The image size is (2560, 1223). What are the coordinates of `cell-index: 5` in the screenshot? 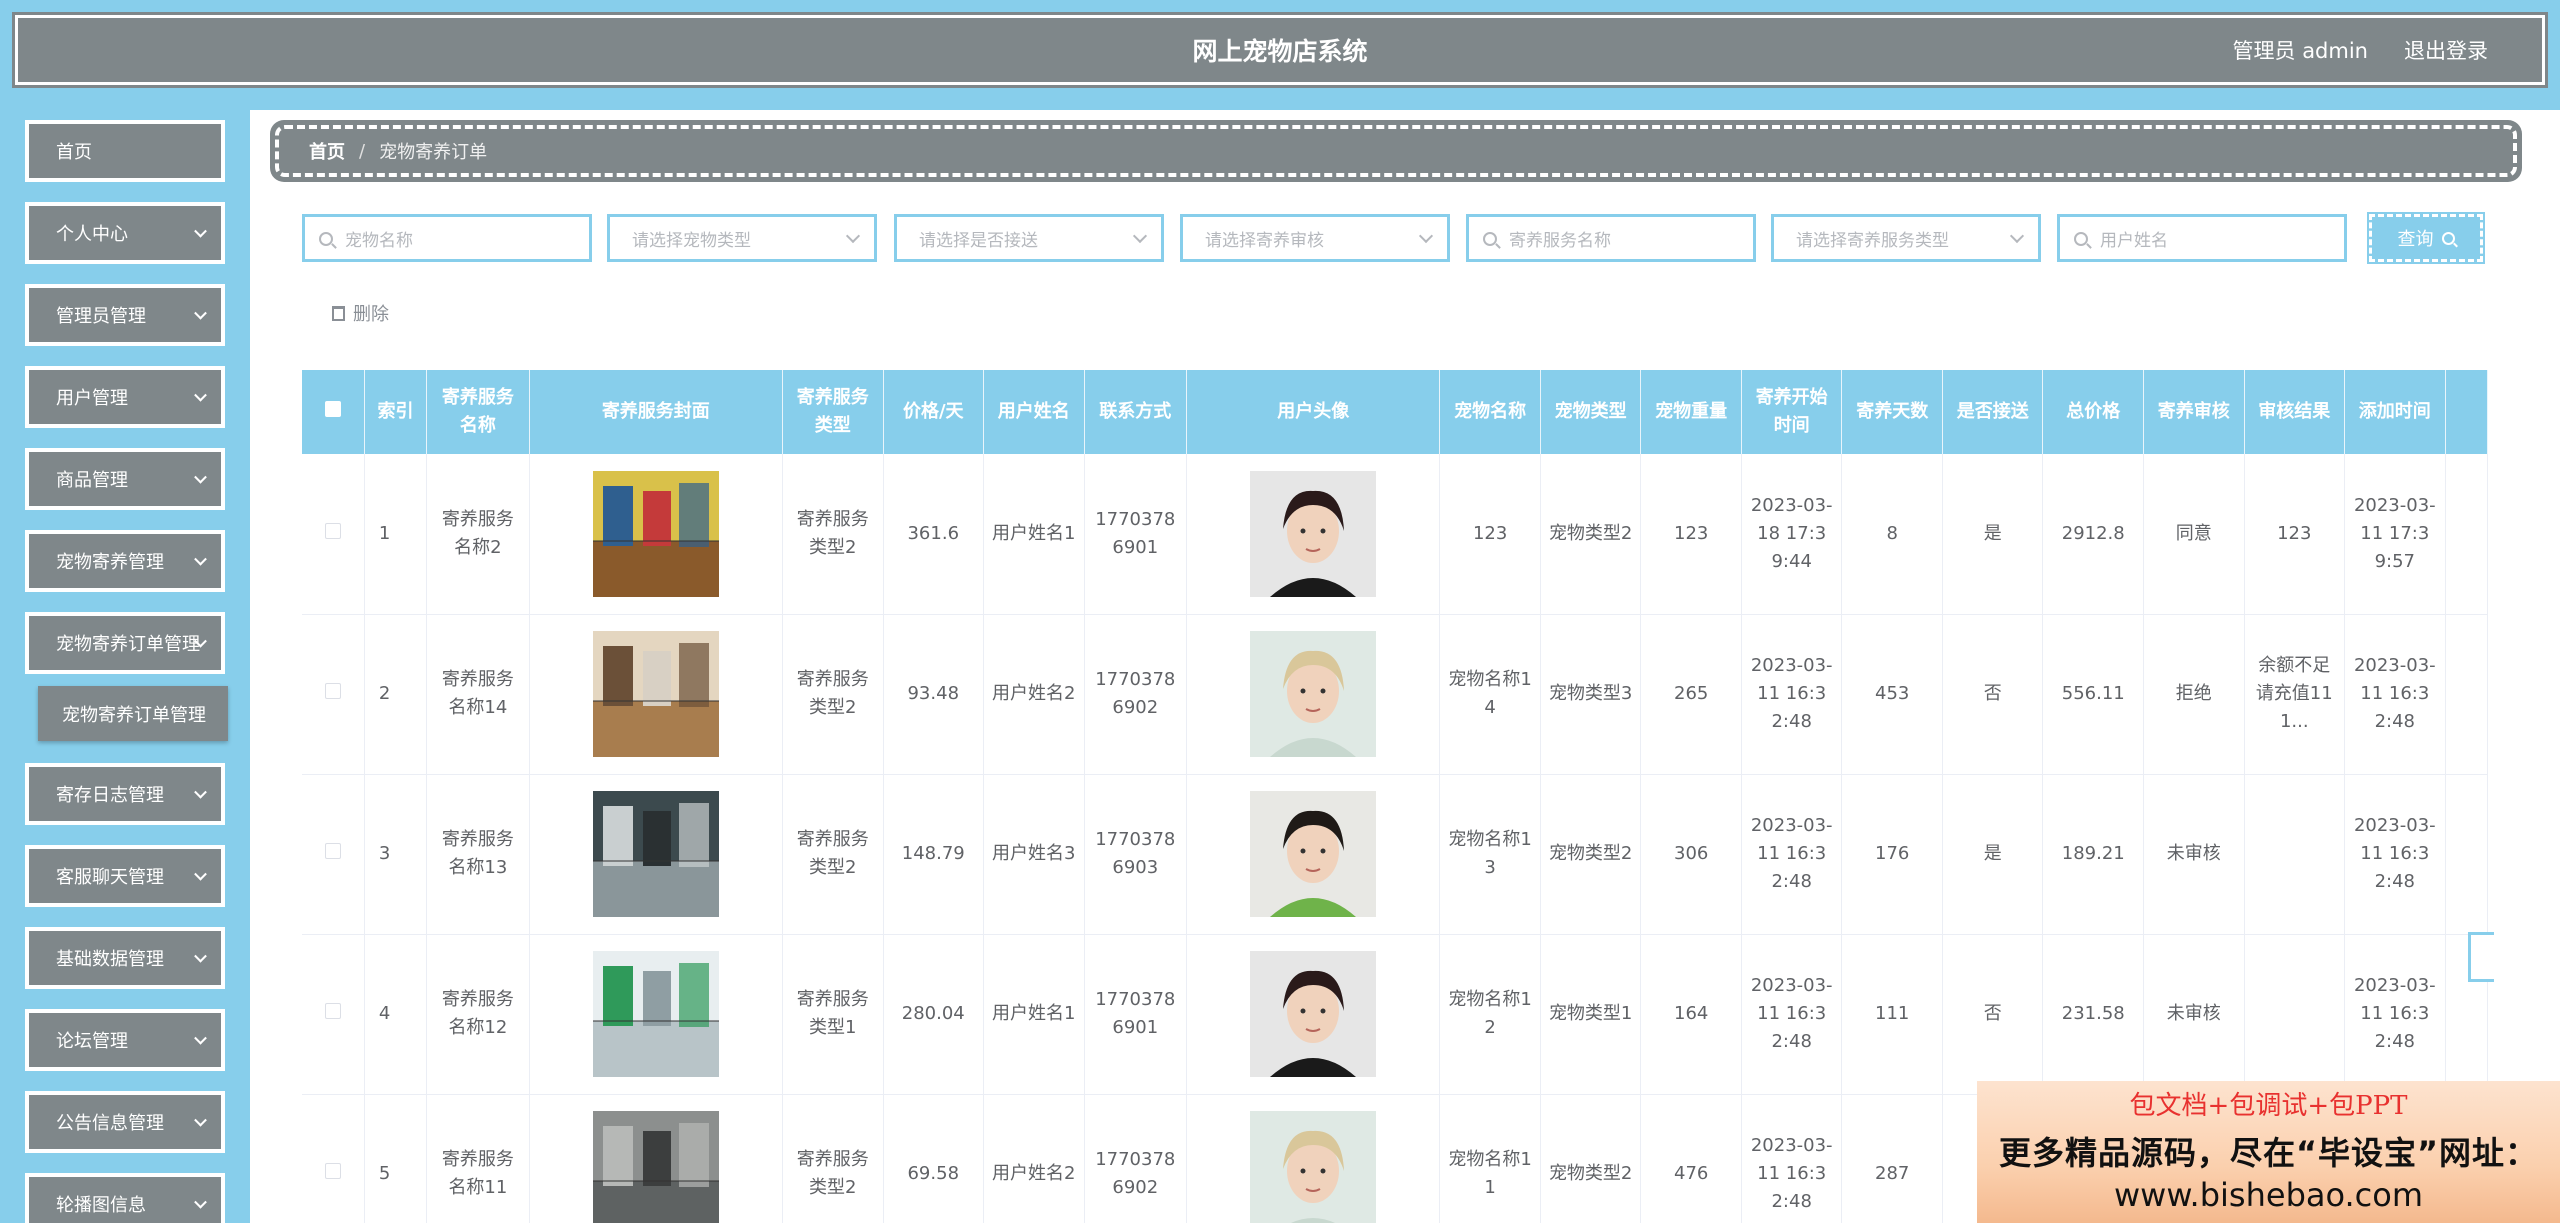 It's located at (396, 1158).